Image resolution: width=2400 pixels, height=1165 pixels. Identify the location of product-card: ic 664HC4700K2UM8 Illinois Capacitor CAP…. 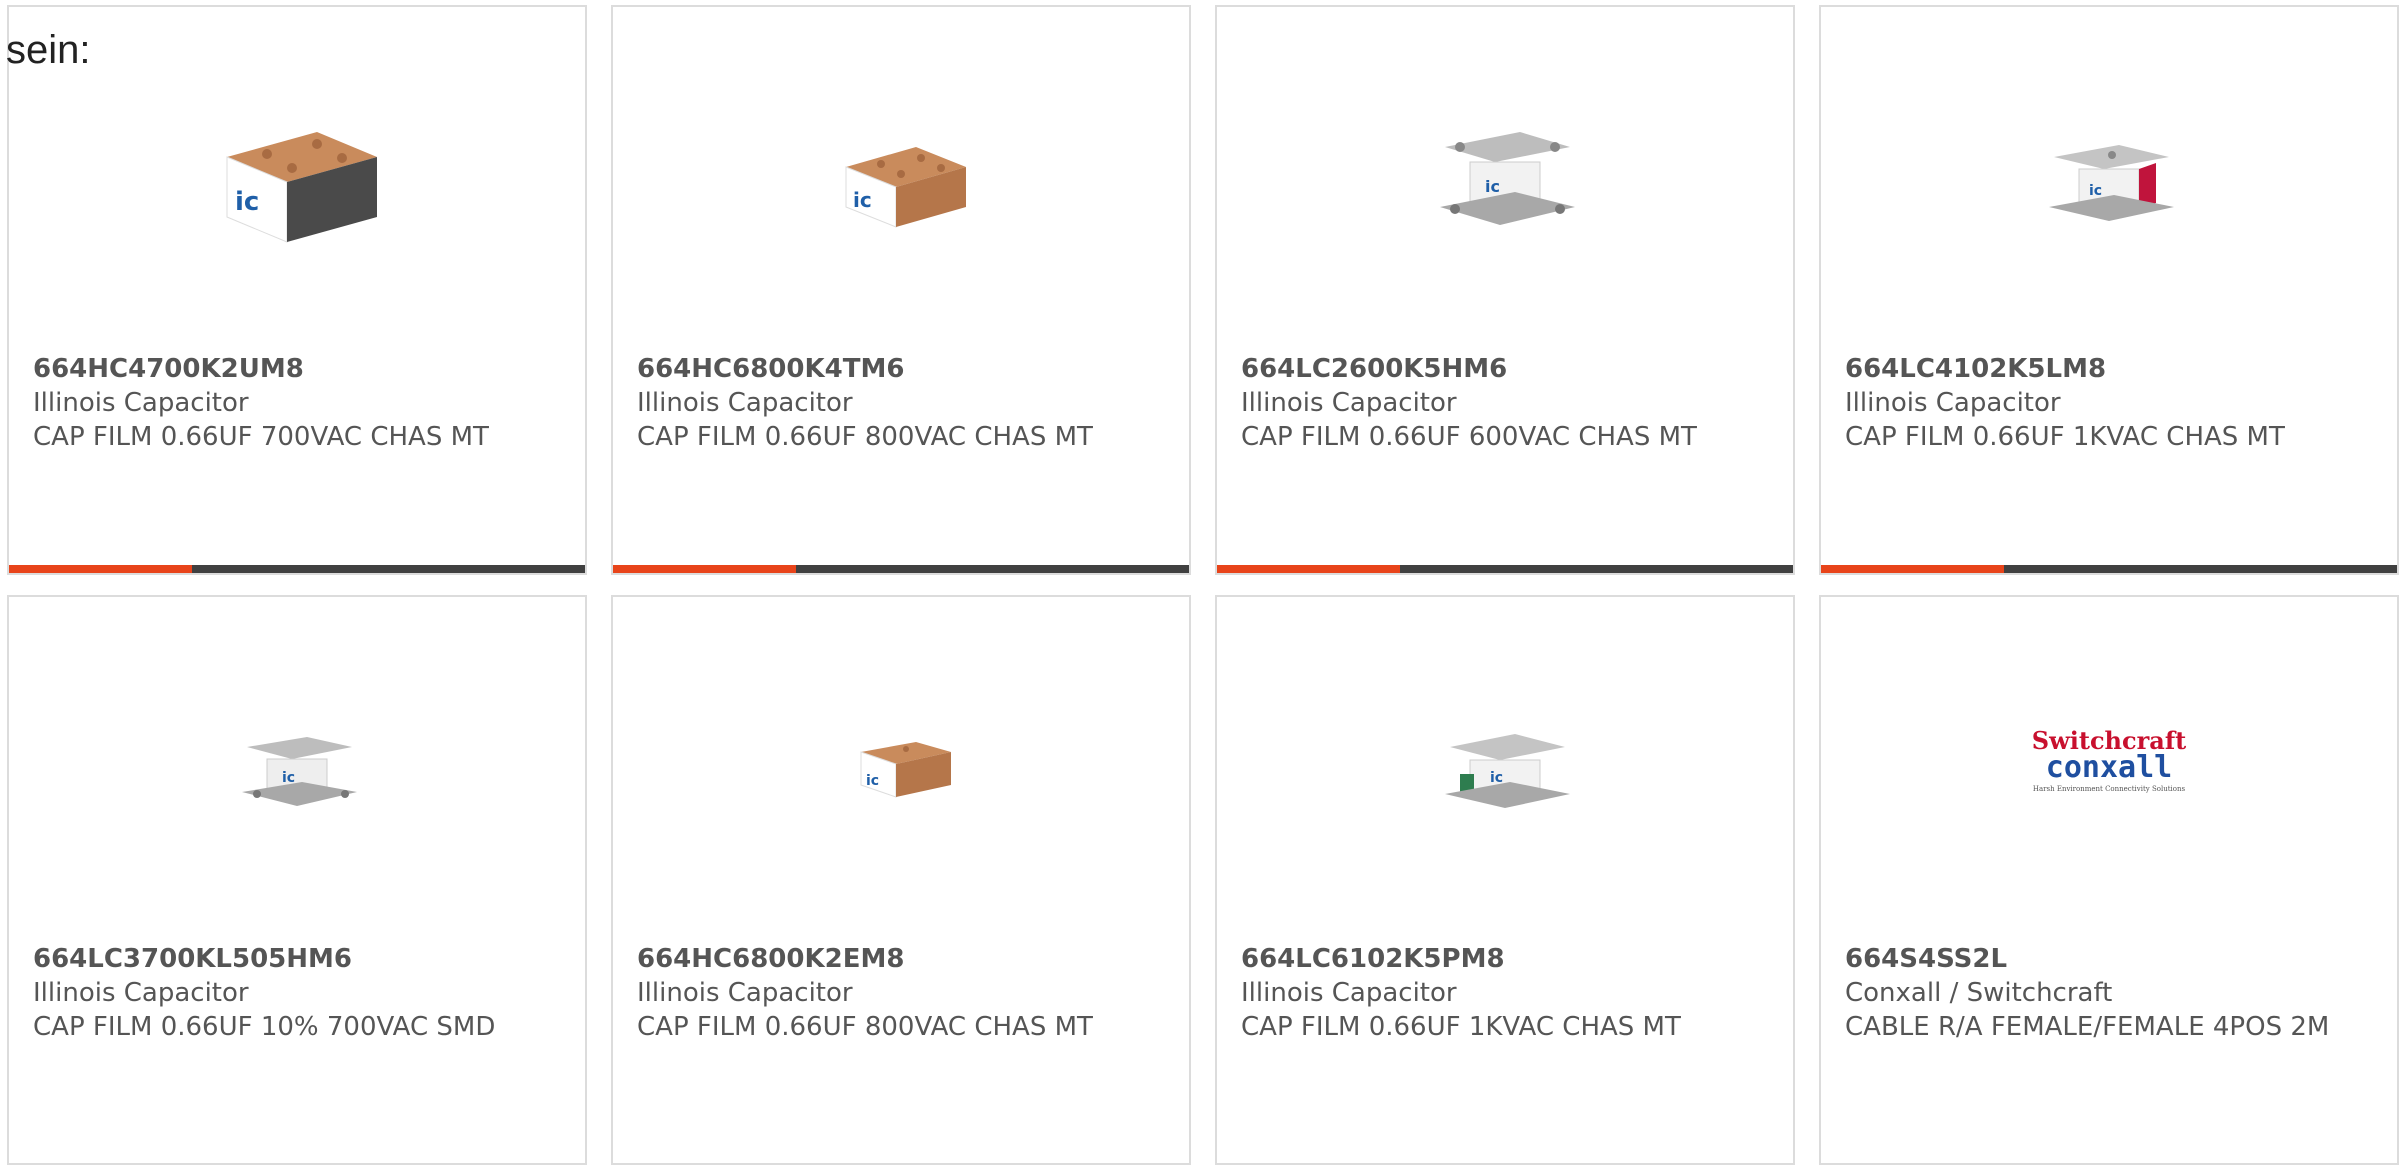
(297, 290).